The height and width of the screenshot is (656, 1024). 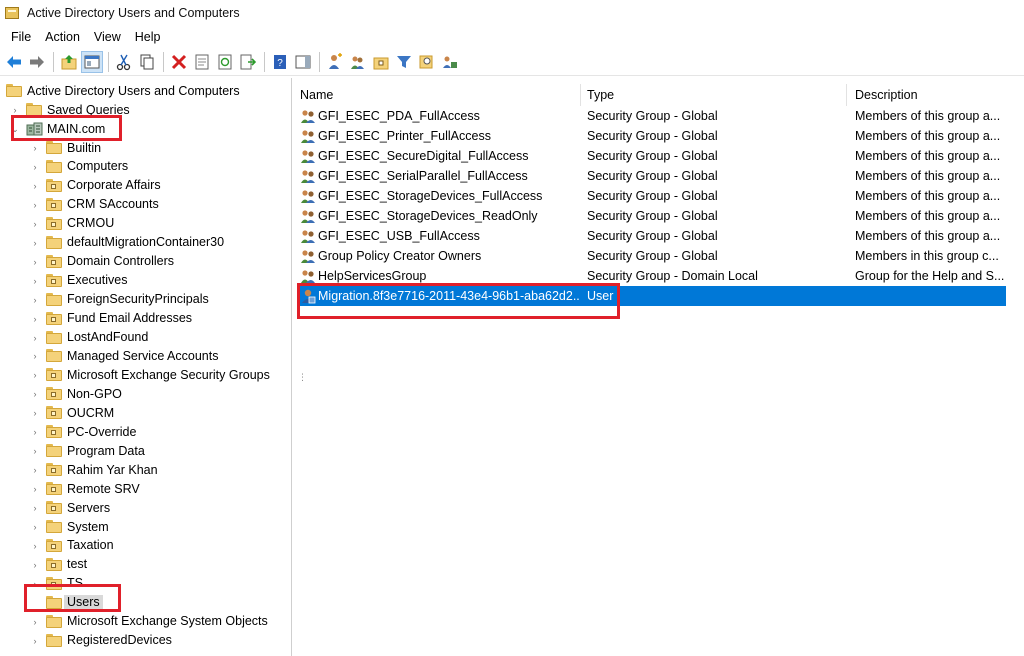 I want to click on cell-type: Security Group - Global, so click(x=652, y=116).